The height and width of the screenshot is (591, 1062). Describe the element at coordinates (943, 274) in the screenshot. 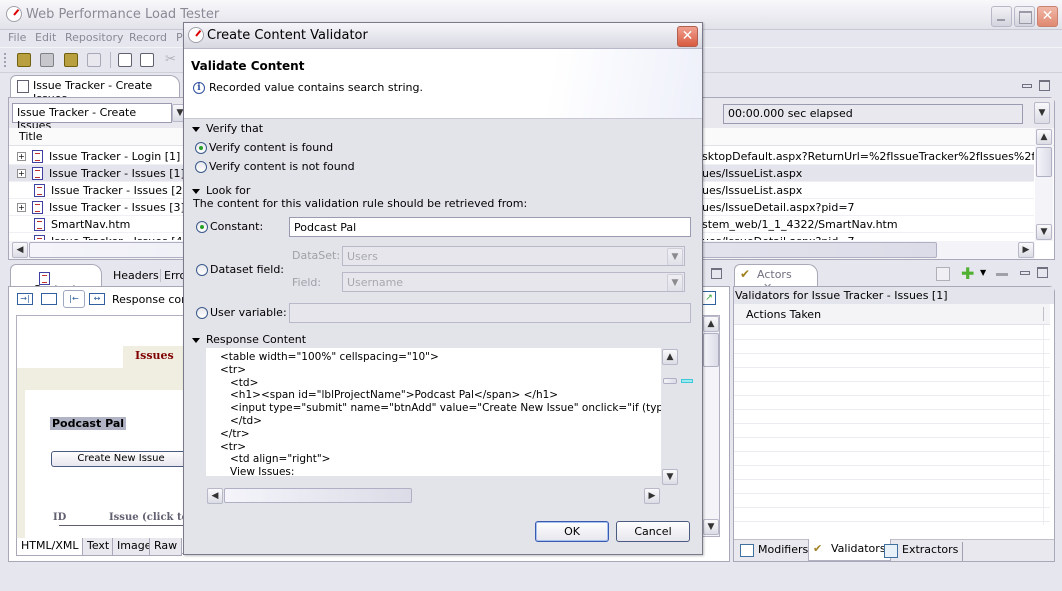

I see `edit-actor-icon` at that location.